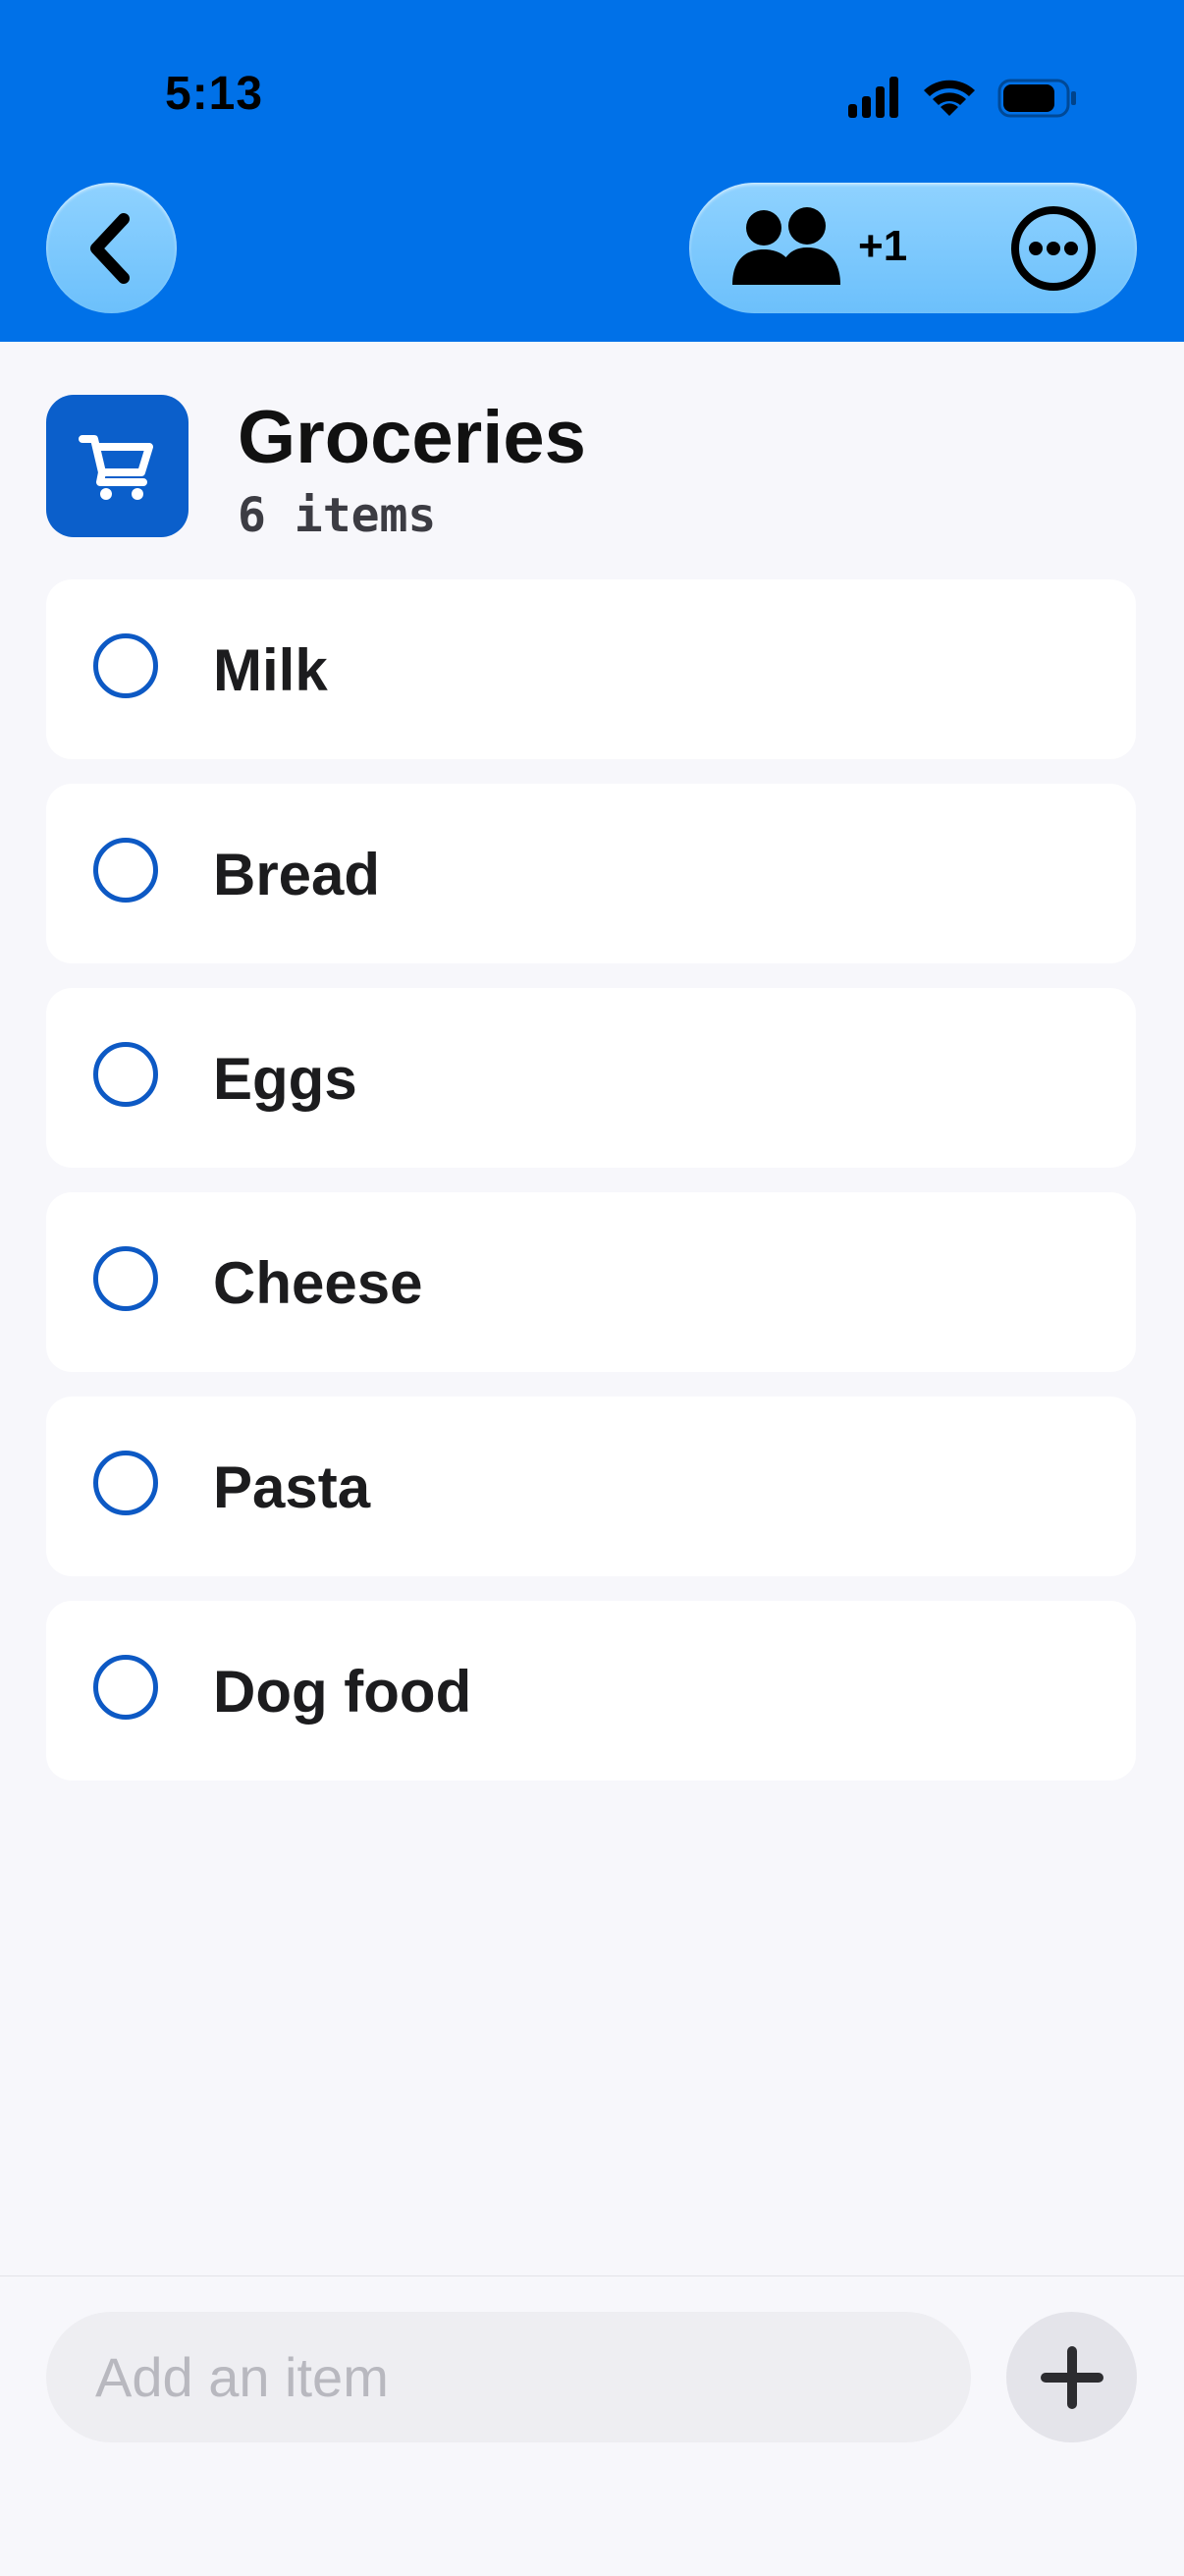 The image size is (1184, 2576). I want to click on chevron-left-icon, so click(109, 248).